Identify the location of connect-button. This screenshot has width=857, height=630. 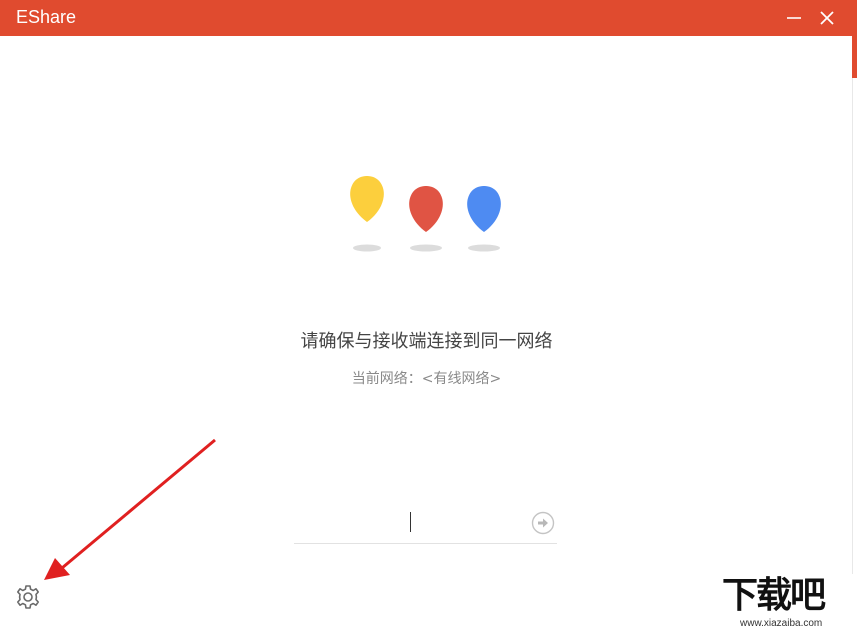
(543, 523).